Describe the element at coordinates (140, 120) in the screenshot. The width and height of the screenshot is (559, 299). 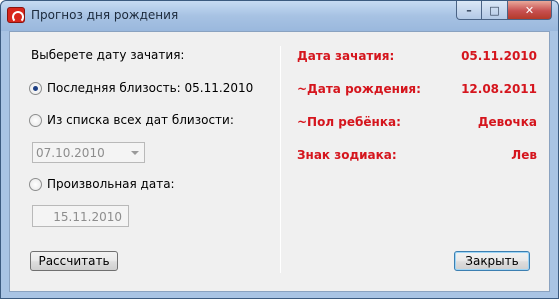
I see `radio-from-list-label: Из списка всех дат близости:` at that location.